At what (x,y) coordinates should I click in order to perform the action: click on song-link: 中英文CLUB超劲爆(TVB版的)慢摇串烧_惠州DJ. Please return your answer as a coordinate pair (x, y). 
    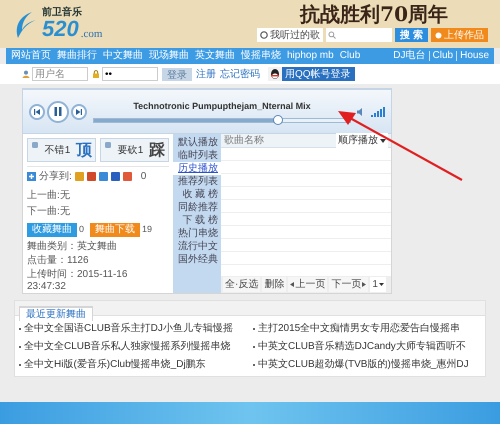
    Looking at the image, I should click on (363, 364).